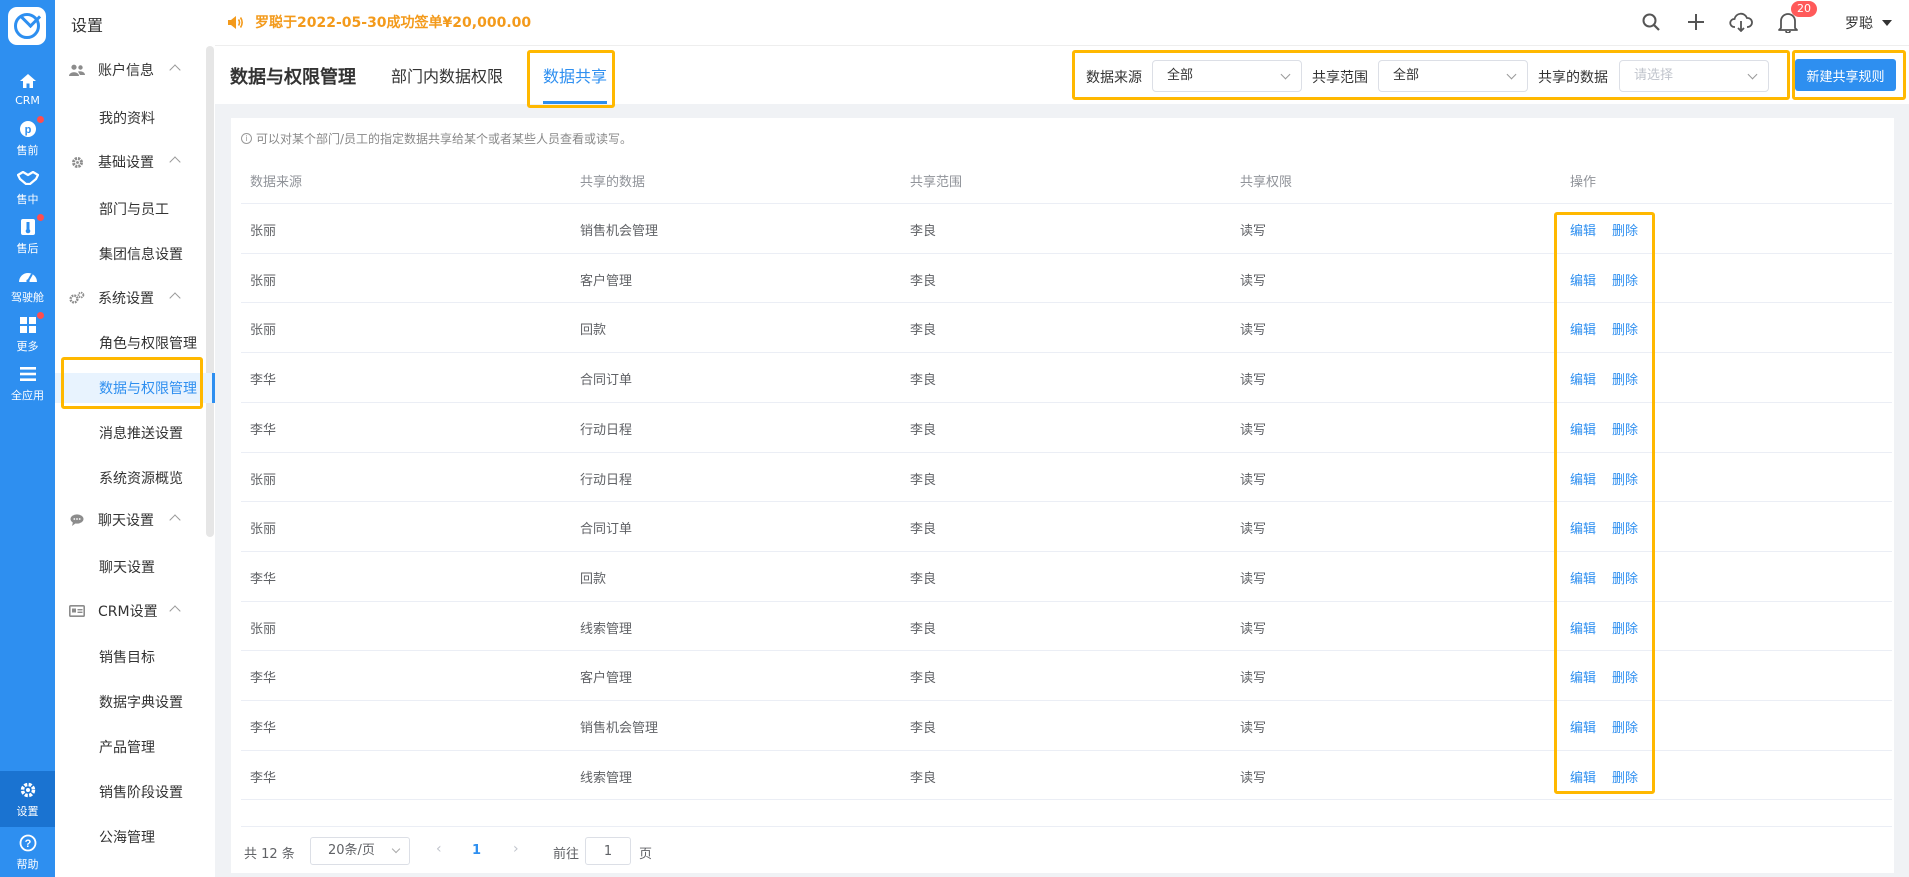 This screenshot has height=877, width=1909. What do you see at coordinates (439, 849) in the screenshot?
I see `prev-page-icon: ‹` at bounding box center [439, 849].